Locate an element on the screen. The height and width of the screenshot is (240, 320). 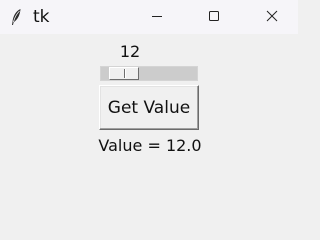
slider-grip is located at coordinates (124, 73).